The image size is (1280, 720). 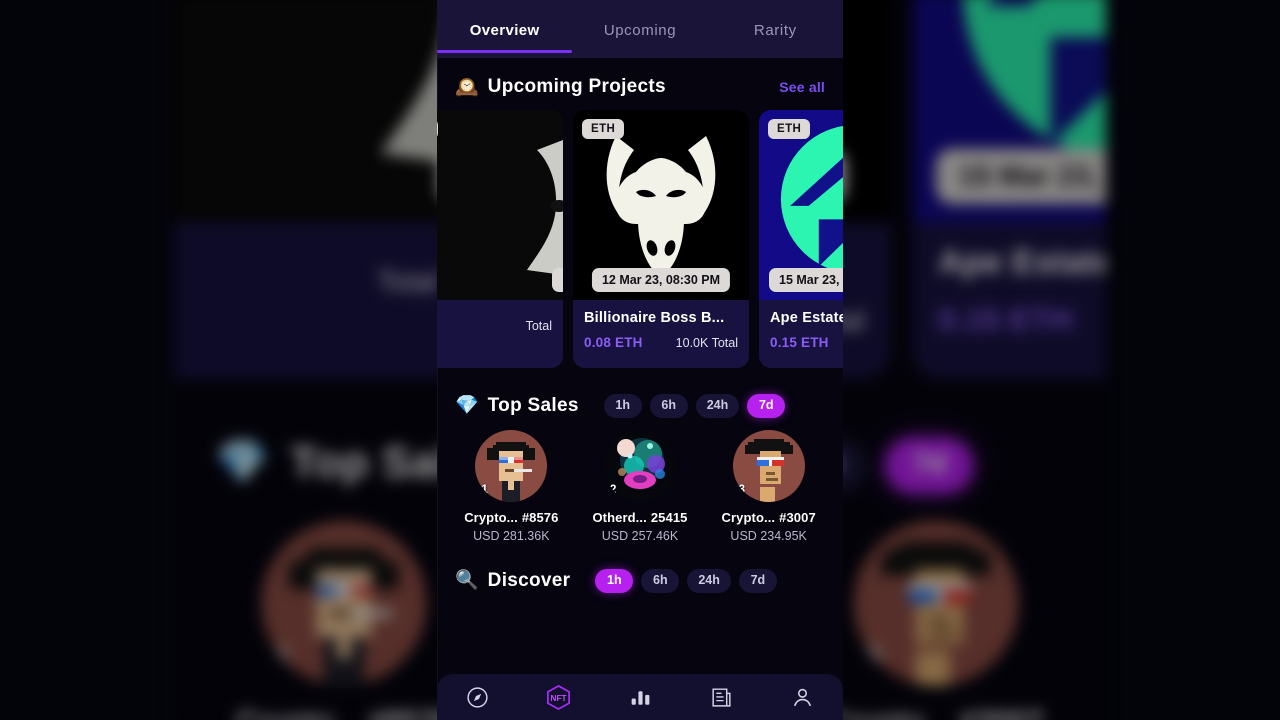 I want to click on mint-date-pill: 12 Mar 23, 08:30 PM, so click(x=661, y=280).